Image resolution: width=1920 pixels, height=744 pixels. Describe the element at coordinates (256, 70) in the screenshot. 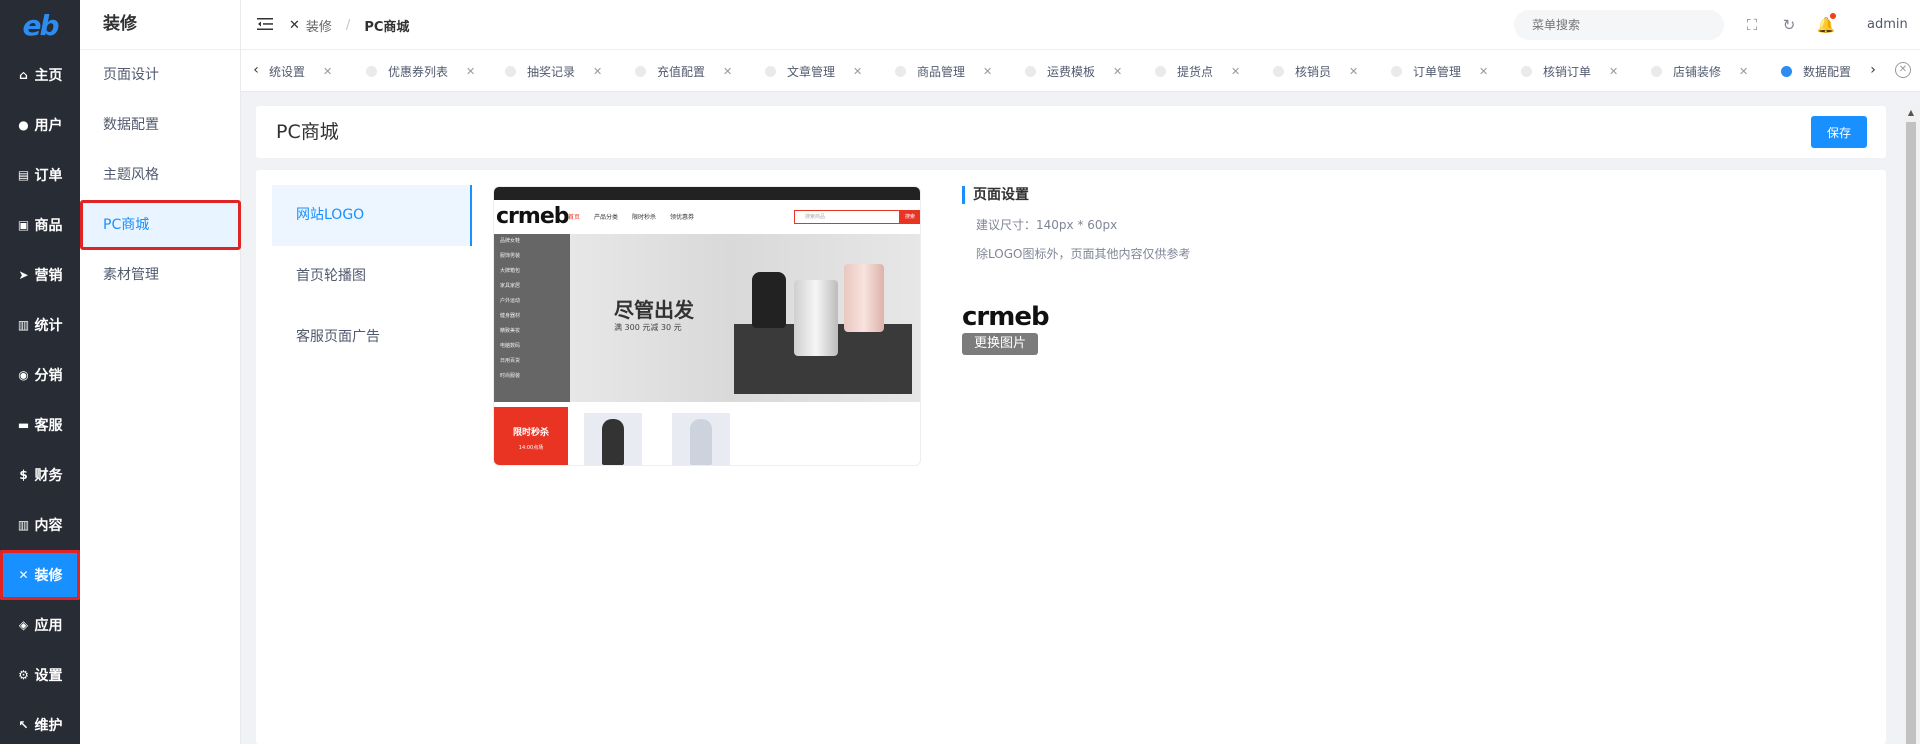

I see `tabs-prev-icon: ‹` at that location.